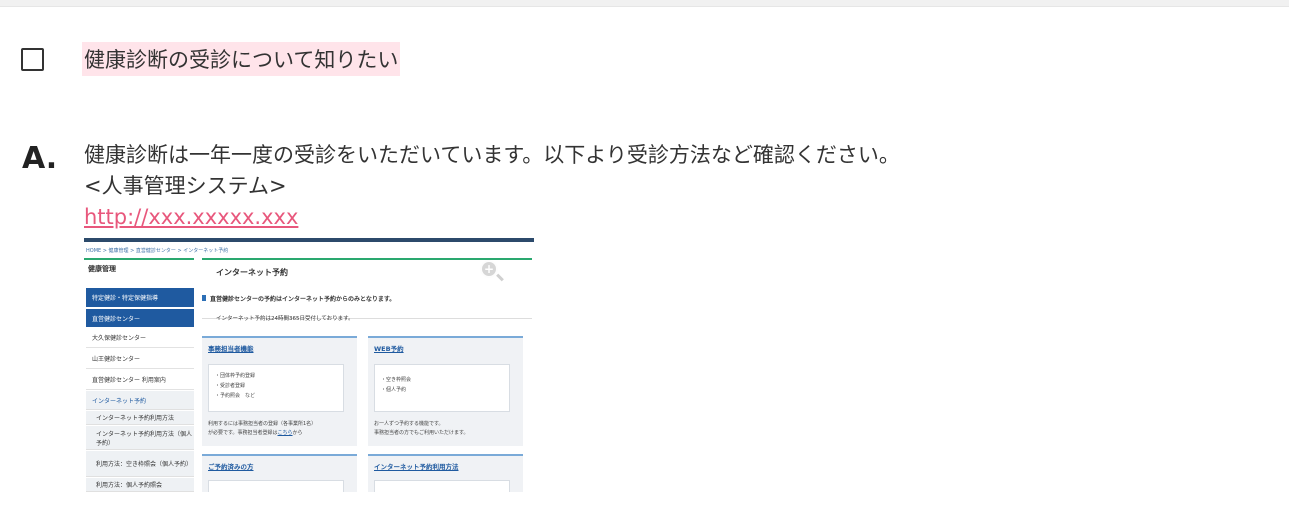  What do you see at coordinates (140, 400) in the screenshot?
I see `sidebar-item: インターネット予約` at bounding box center [140, 400].